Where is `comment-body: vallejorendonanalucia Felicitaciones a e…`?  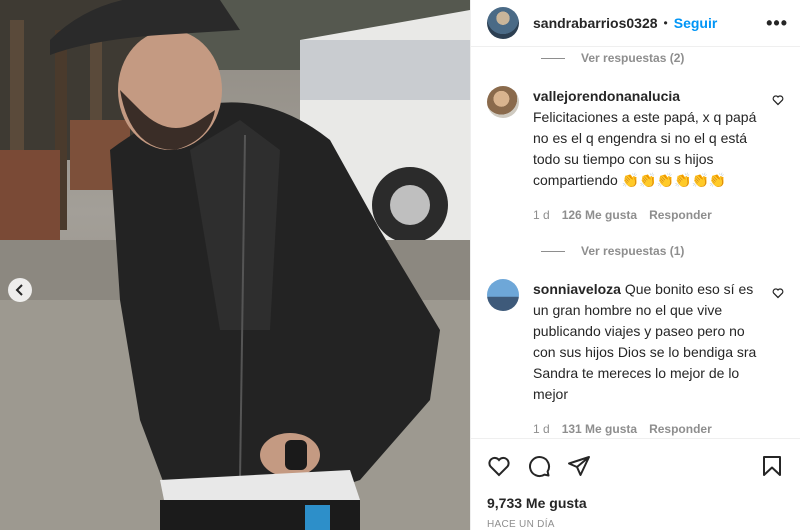
comment-body: vallejorendonanalucia Felicitaciones a e… is located at coordinates (647, 156).